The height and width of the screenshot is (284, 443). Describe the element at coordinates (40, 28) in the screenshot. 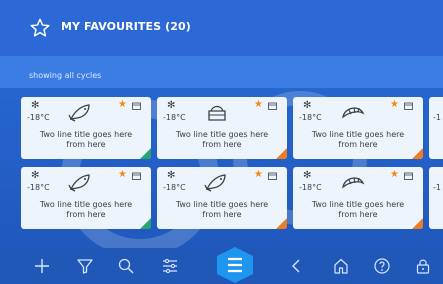

I see `star-outline-icon` at that location.